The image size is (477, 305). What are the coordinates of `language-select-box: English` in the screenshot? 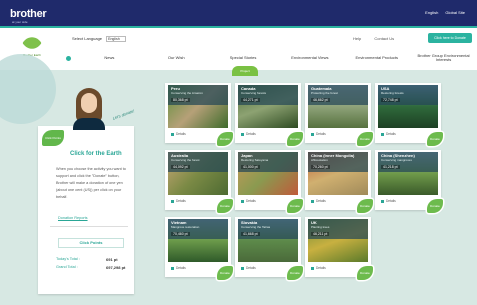 It's located at (116, 39).